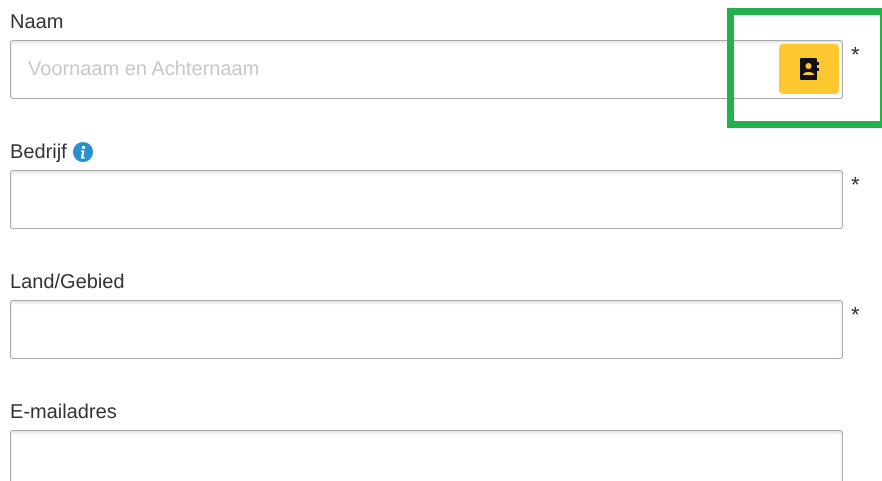 This screenshot has height=481, width=882. I want to click on info-icon, so click(82, 152).